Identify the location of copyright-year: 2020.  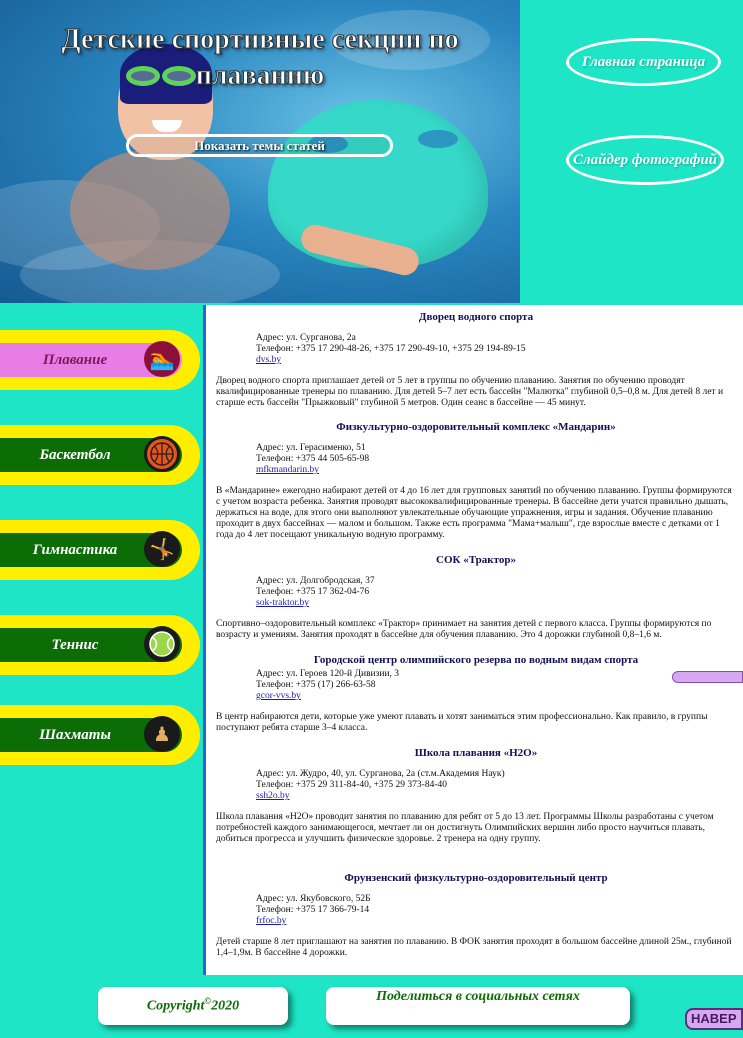
(225, 1006).